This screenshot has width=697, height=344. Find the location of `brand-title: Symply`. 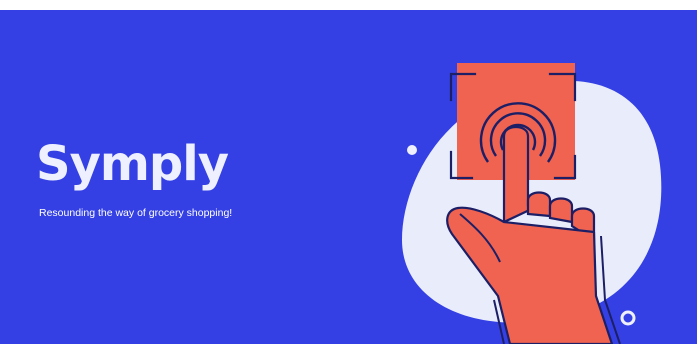

brand-title: Symply is located at coordinates (132, 164).